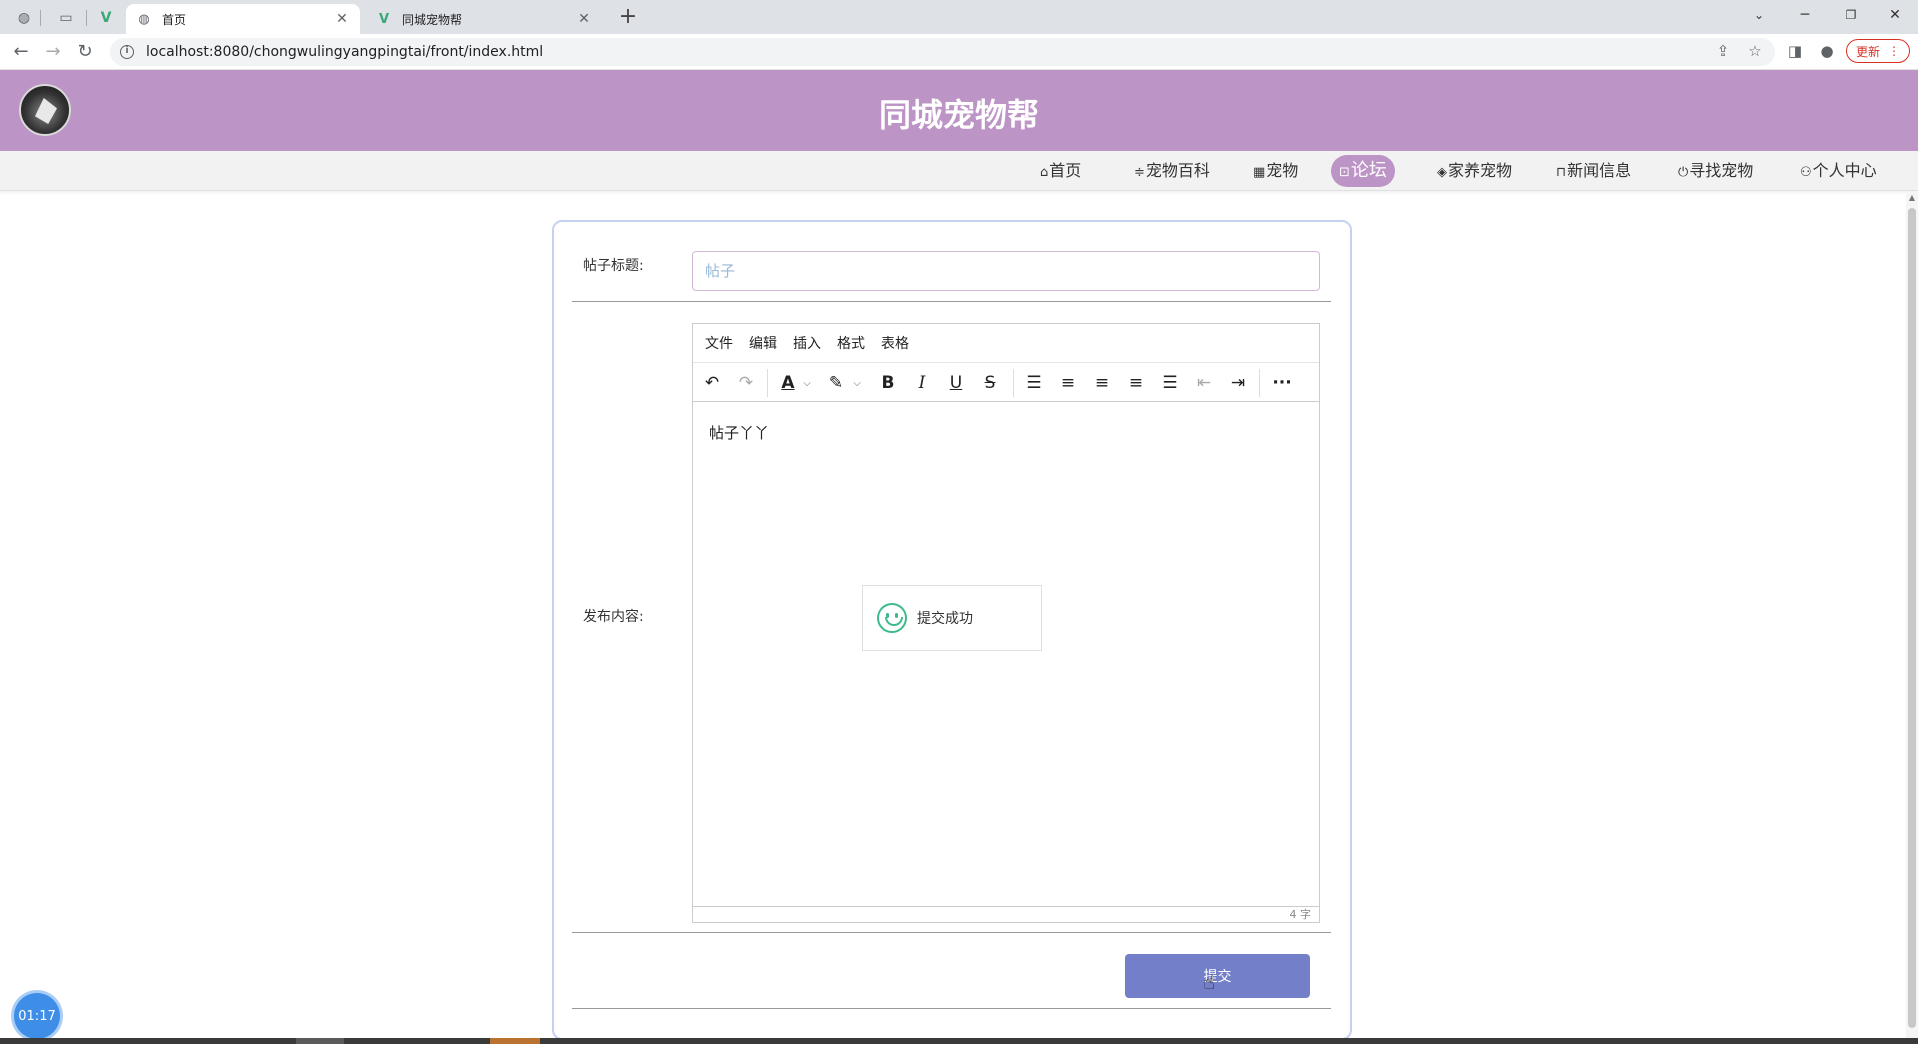 The image size is (1918, 1044). Describe the element at coordinates (892, 618) in the screenshot. I see `smile-icon` at that location.